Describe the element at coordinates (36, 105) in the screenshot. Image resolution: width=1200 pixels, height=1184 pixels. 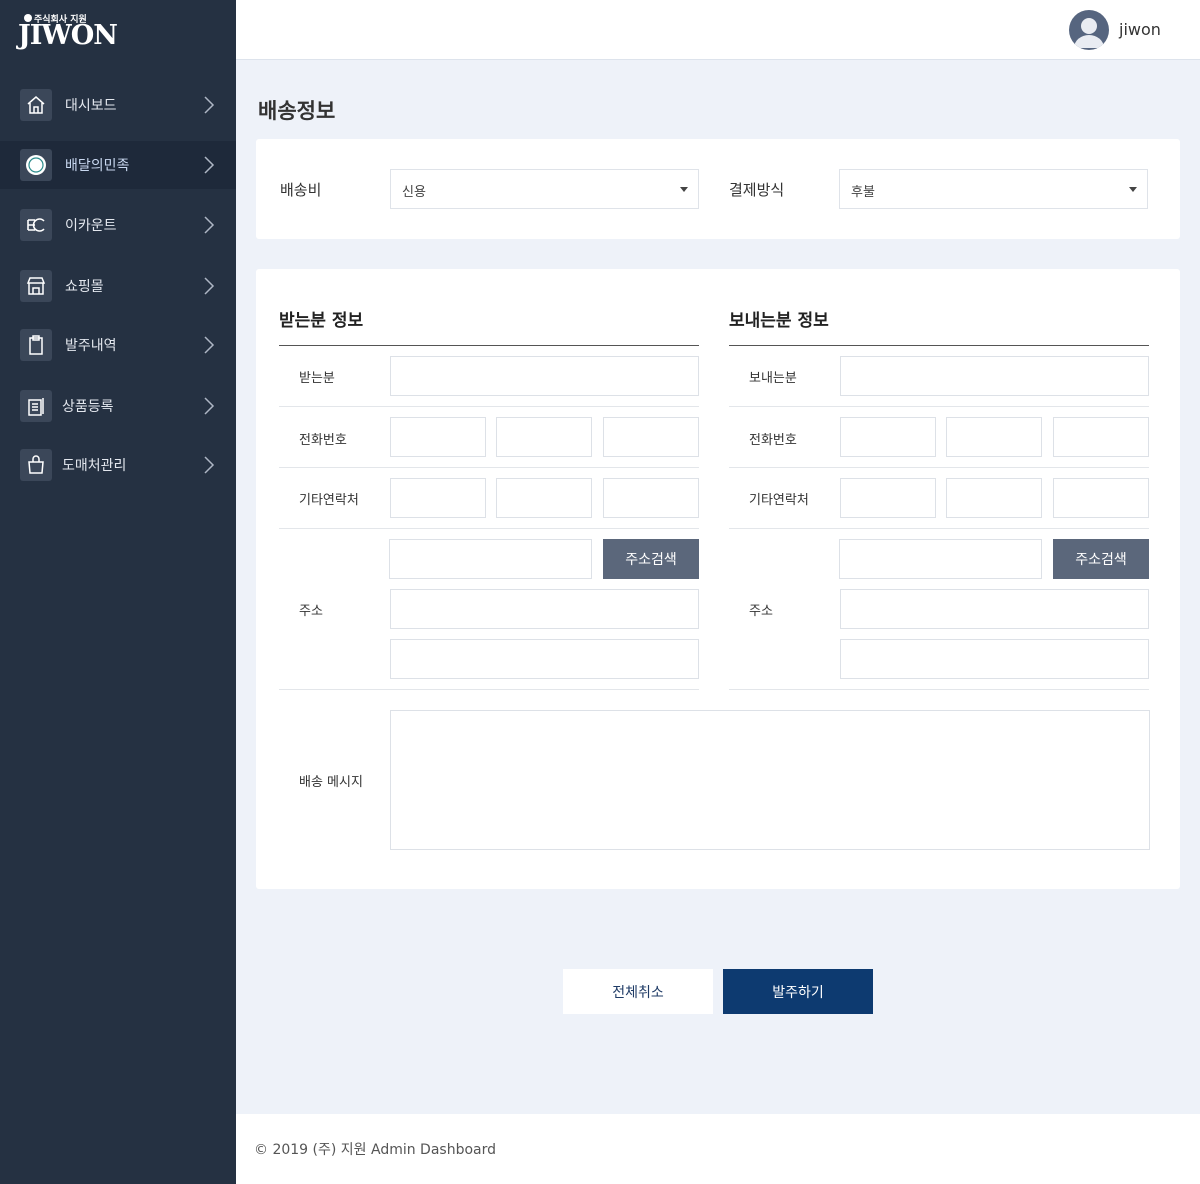
I see `home-icon` at that location.